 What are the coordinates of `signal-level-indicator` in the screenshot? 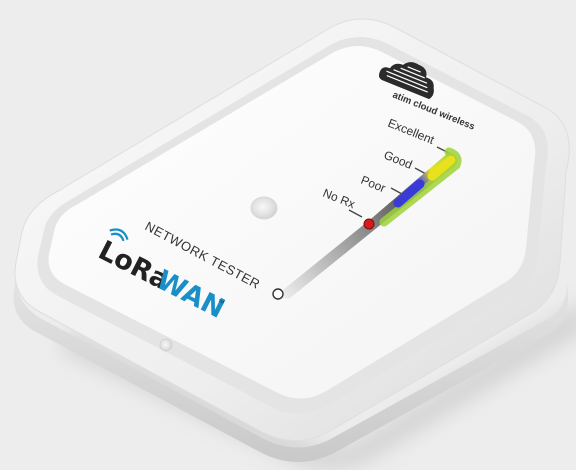 It's located at (369, 224).